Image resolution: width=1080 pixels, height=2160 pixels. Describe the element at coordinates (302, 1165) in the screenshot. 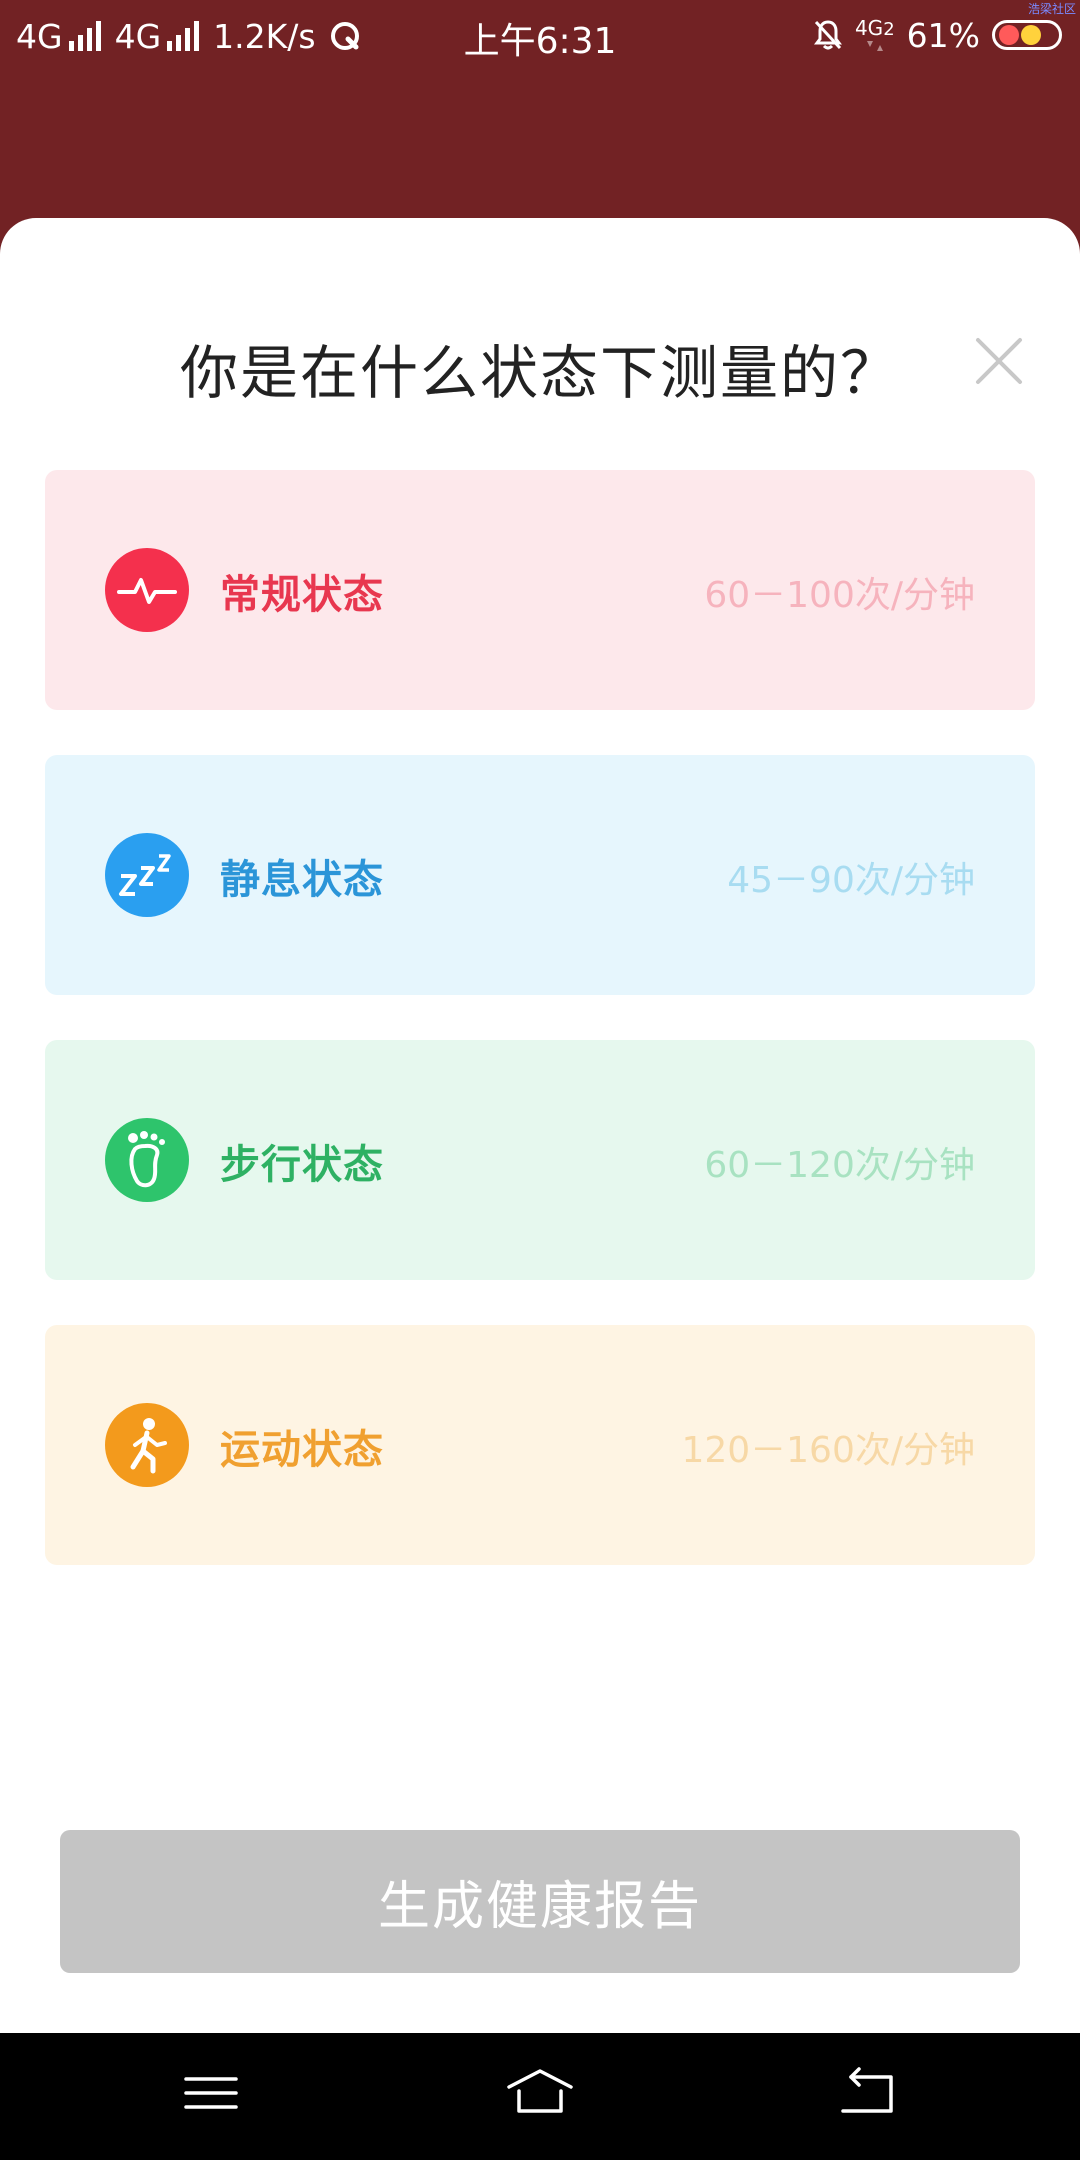

I see `option-label: 步行状态` at that location.